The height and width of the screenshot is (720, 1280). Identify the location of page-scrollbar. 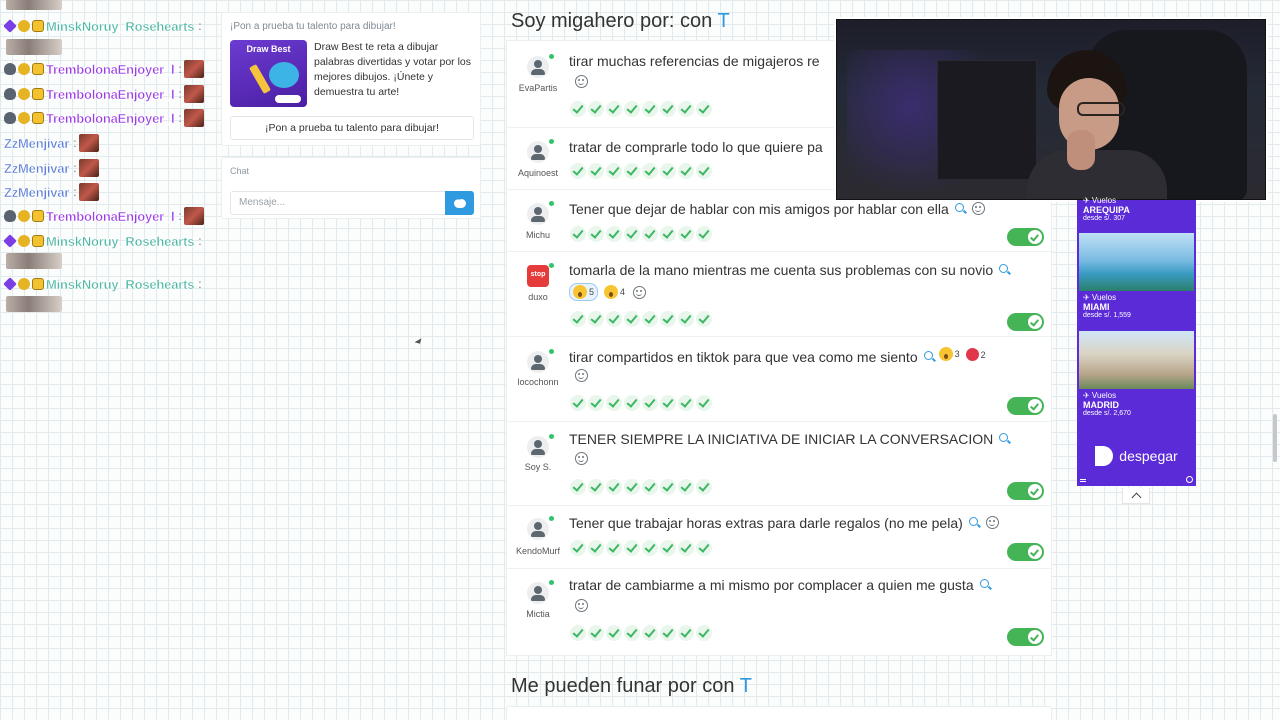
(1275, 438).